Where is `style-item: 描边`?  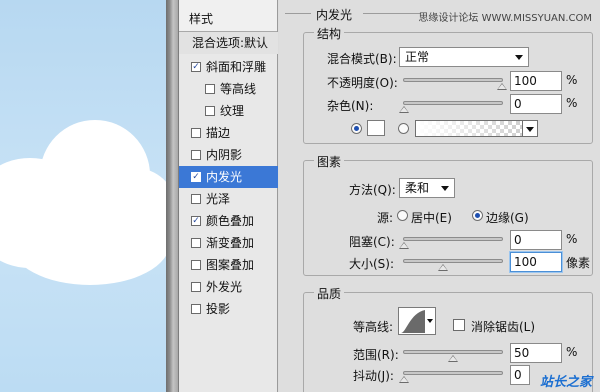 style-item: 描边 is located at coordinates (228, 133).